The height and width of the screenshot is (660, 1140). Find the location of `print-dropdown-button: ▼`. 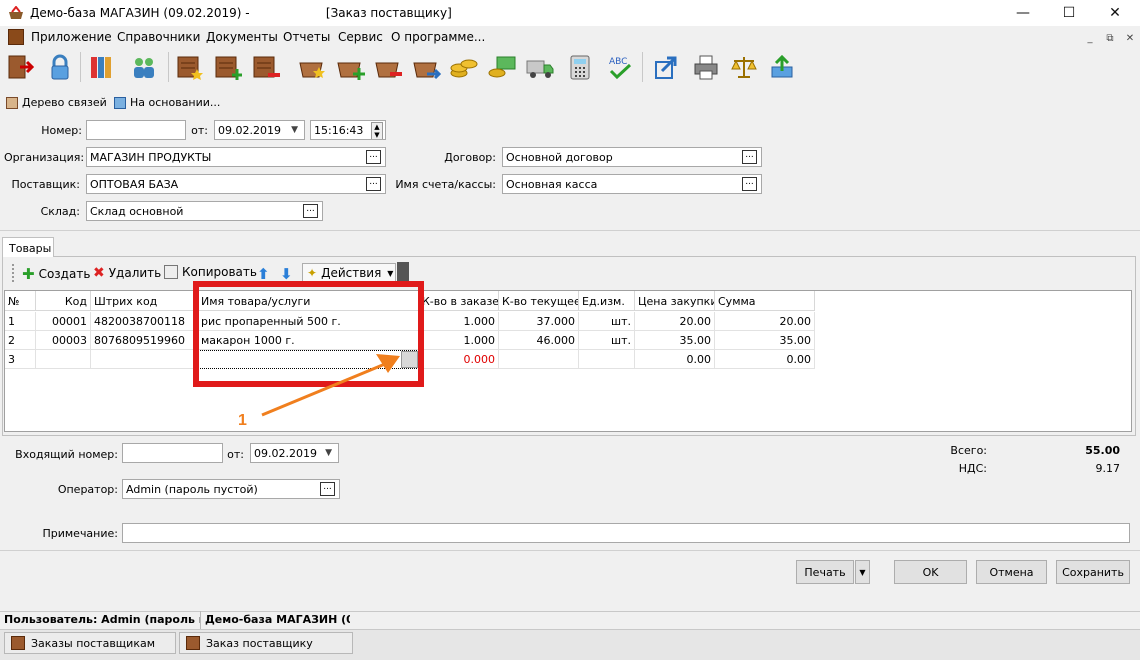

print-dropdown-button: ▼ is located at coordinates (862, 572).